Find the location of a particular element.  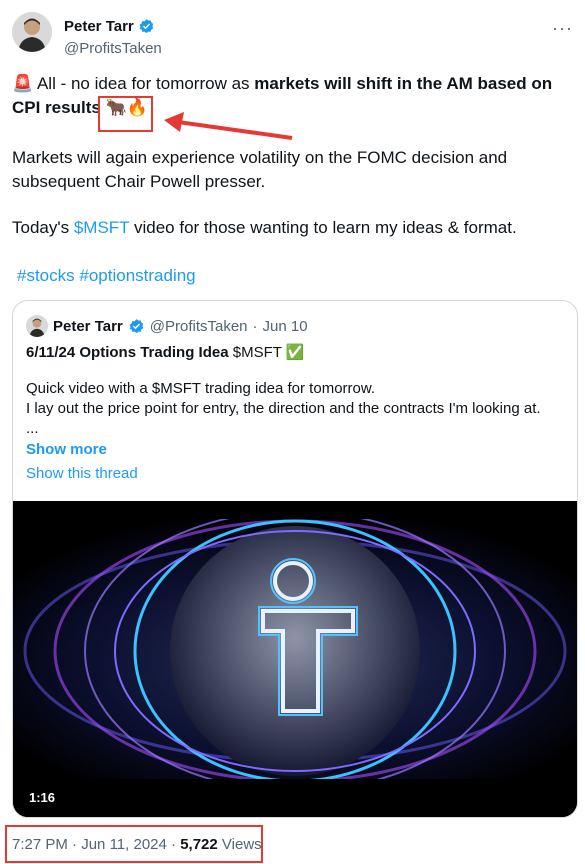

more-options-icon: ··· is located at coordinates (562, 28).